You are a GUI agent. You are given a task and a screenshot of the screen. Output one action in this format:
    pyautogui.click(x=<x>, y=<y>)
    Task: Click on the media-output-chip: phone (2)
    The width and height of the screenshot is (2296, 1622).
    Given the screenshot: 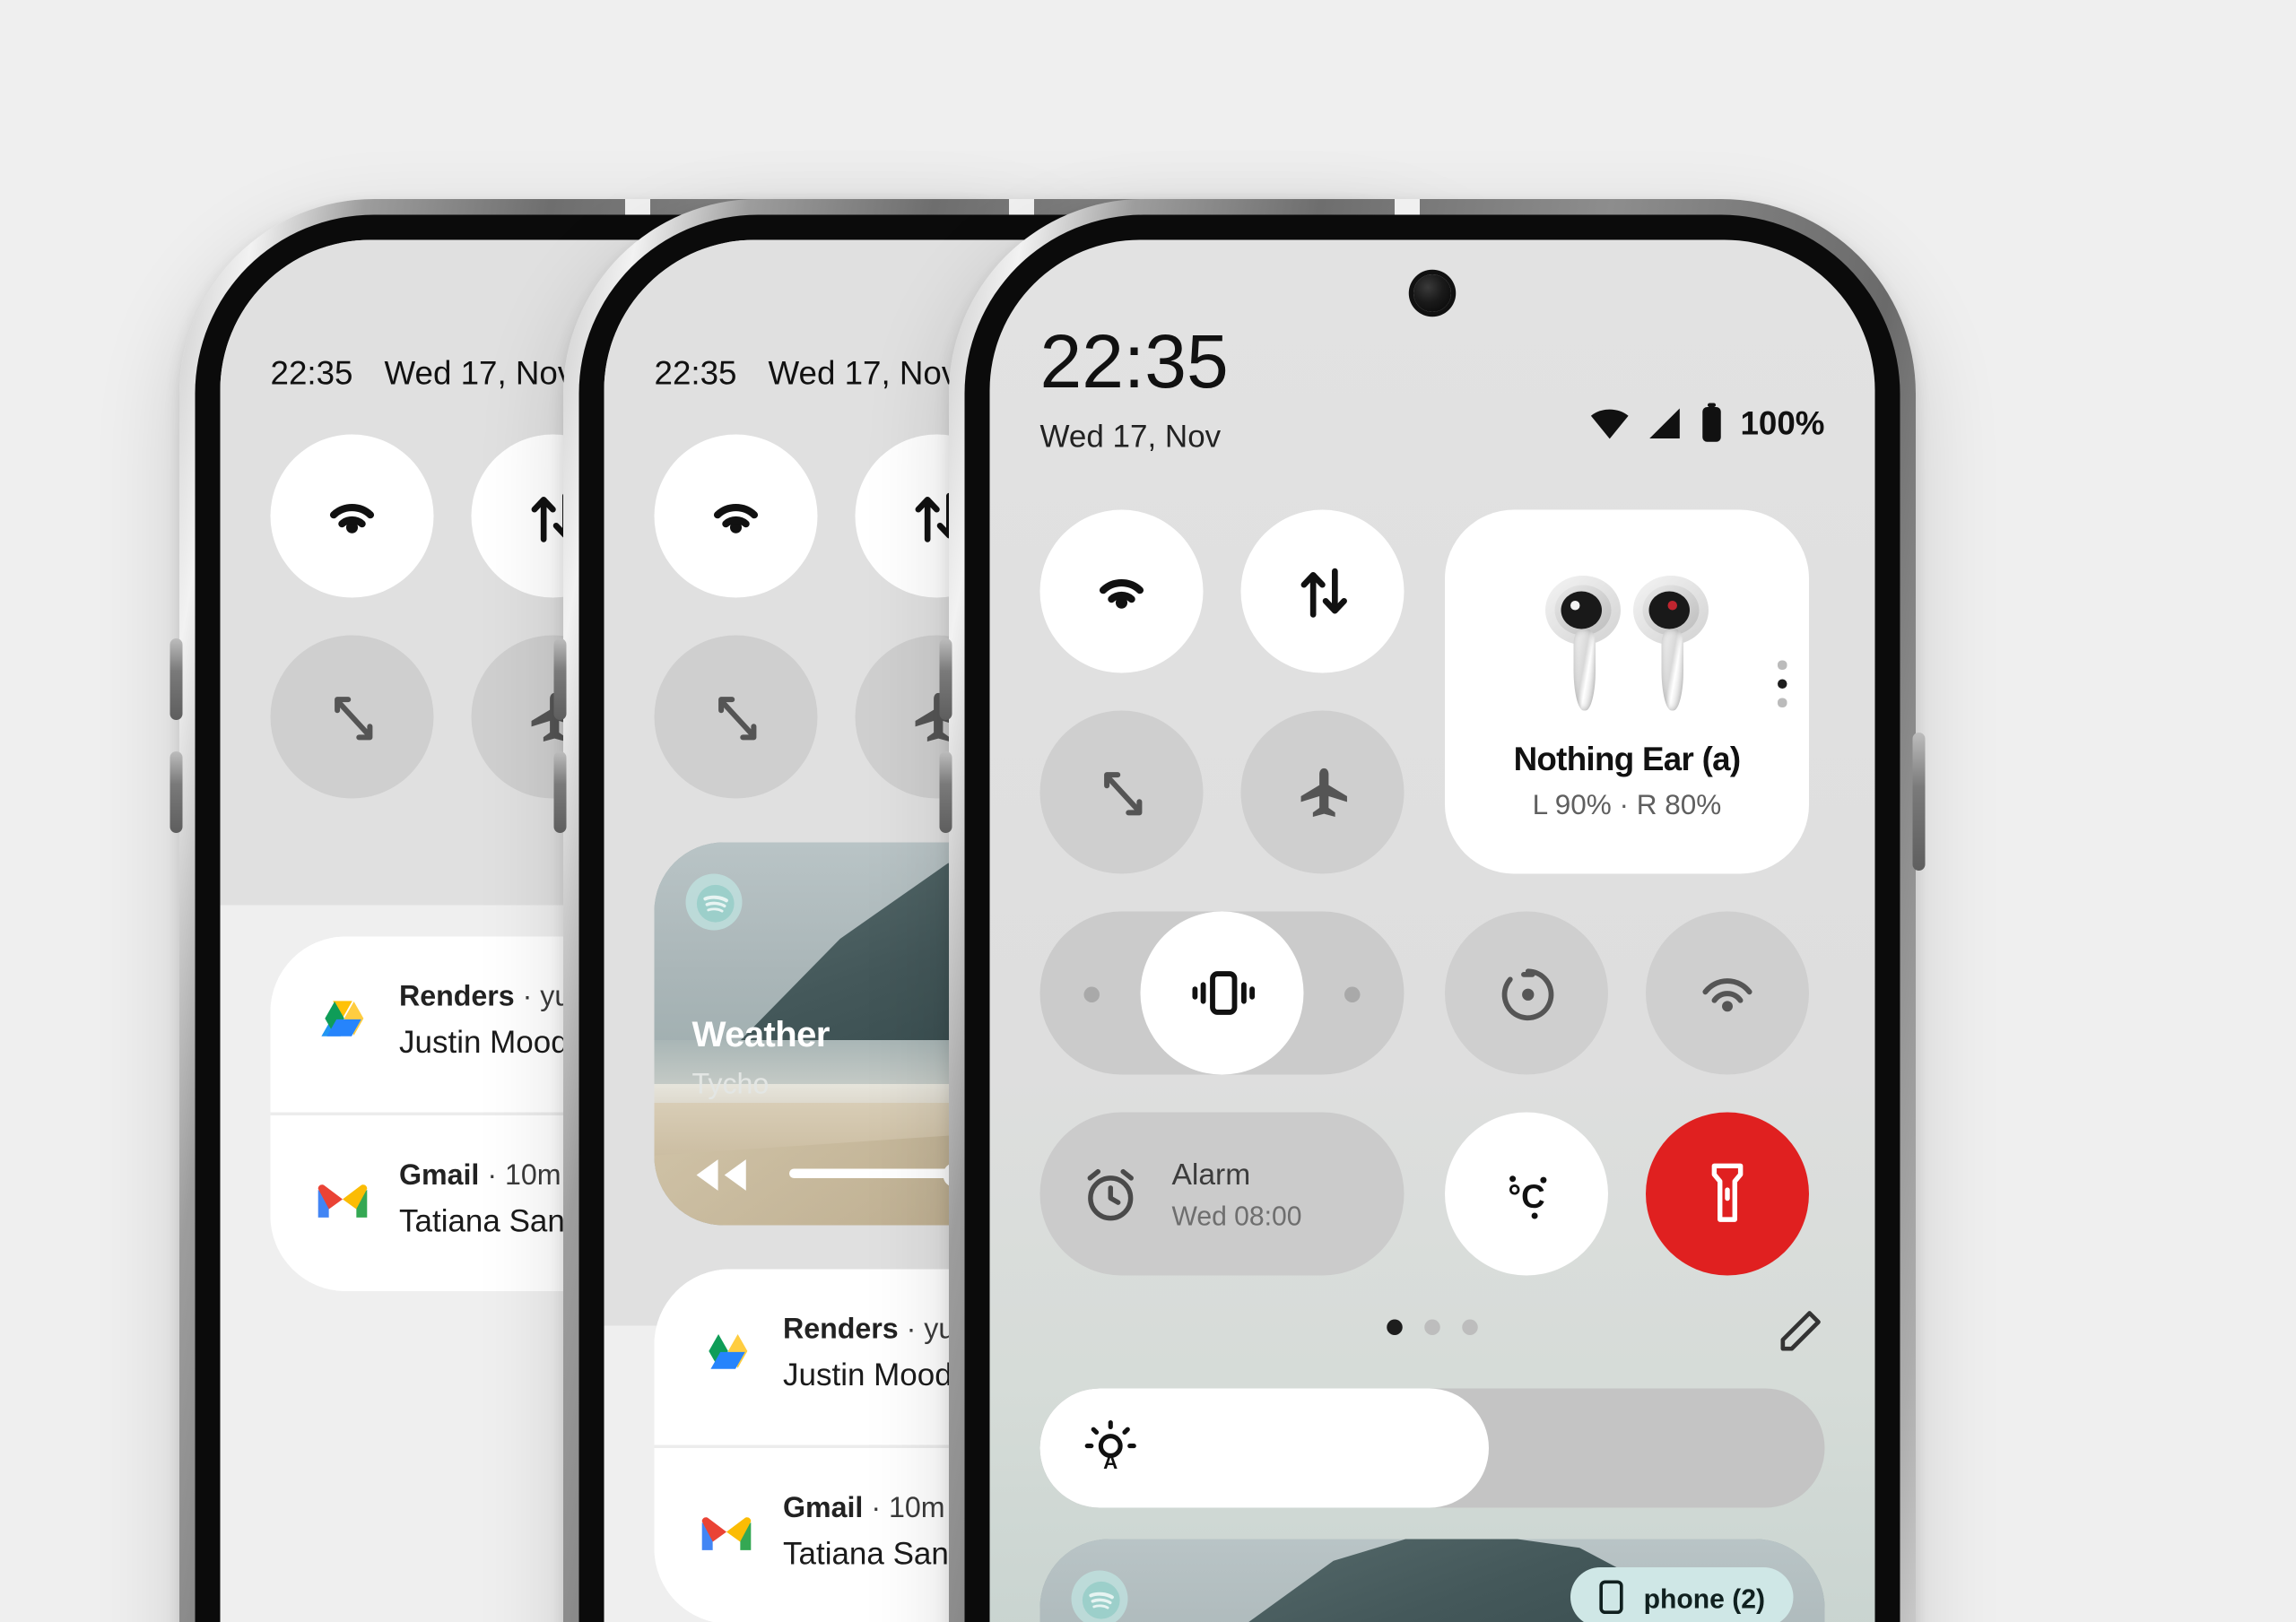 What is the action you would take?
    pyautogui.click(x=1682, y=1594)
    